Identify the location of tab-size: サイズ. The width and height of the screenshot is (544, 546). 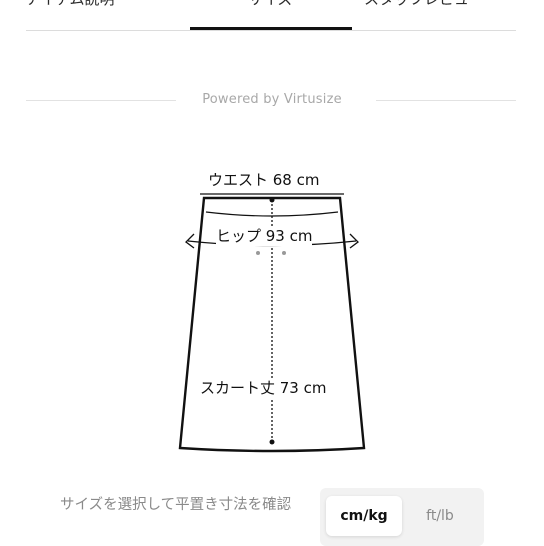
(270, 6).